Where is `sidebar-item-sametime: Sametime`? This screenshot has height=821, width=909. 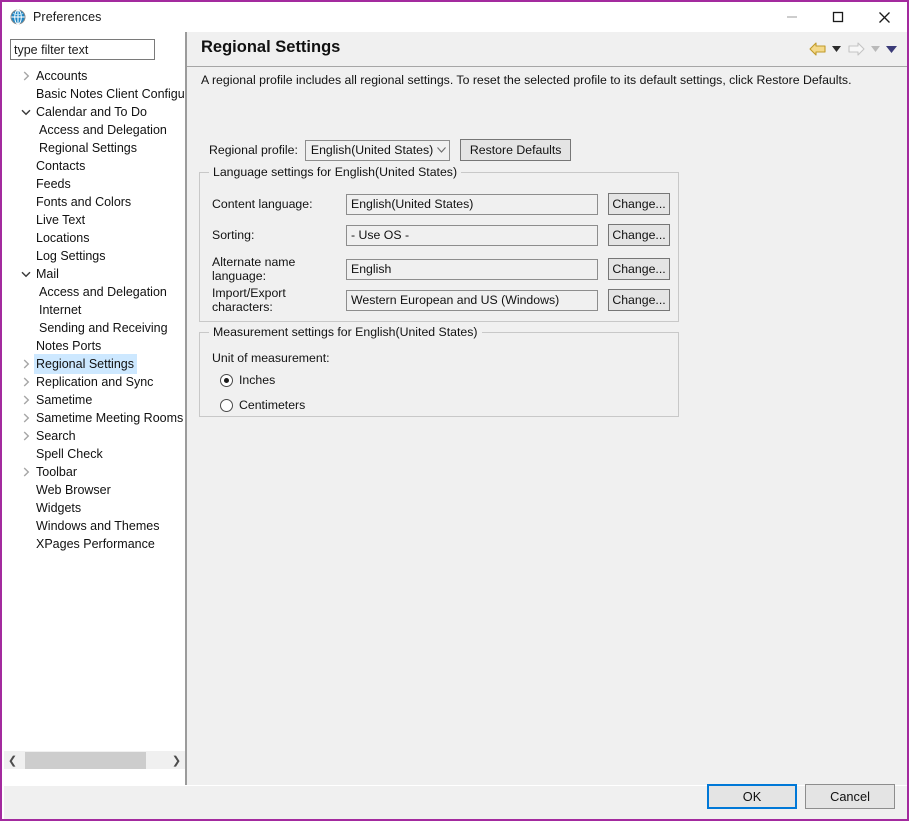 sidebar-item-sametime: Sametime is located at coordinates (94, 400).